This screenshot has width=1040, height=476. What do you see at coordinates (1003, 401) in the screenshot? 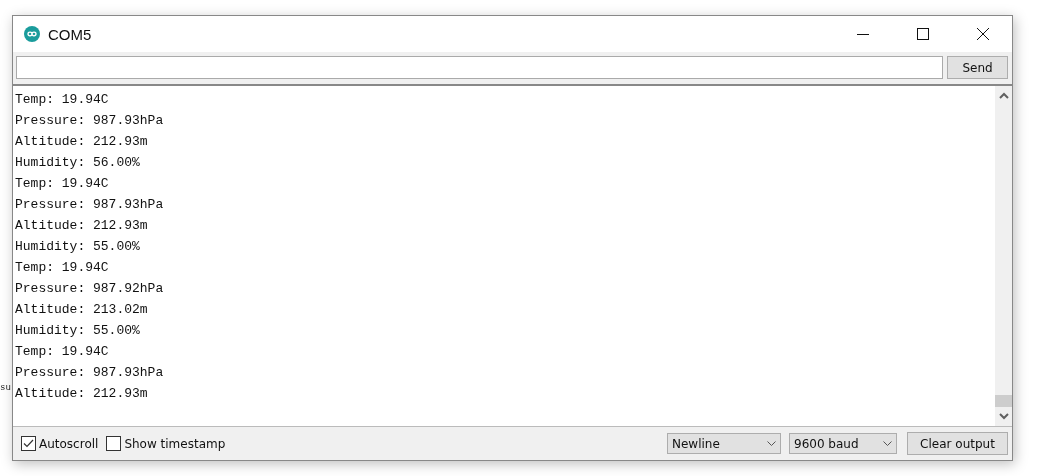
I see `scrollbar-thumb` at bounding box center [1003, 401].